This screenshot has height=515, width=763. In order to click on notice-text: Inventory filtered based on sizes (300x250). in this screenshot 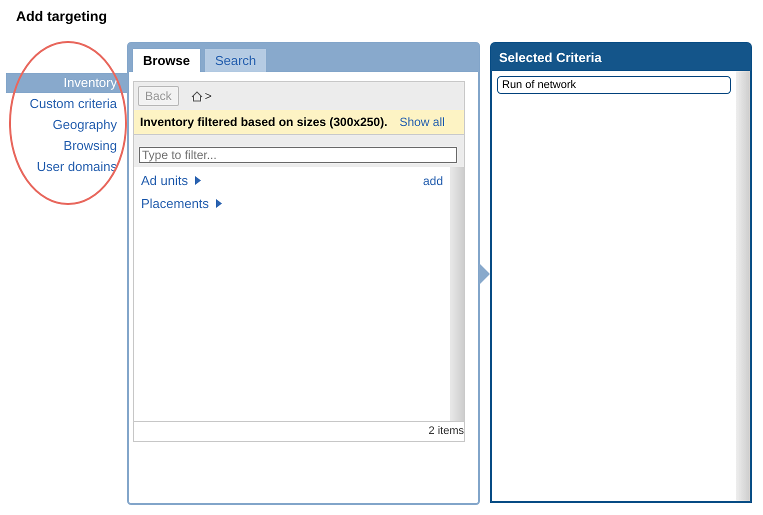, I will do `click(264, 122)`.